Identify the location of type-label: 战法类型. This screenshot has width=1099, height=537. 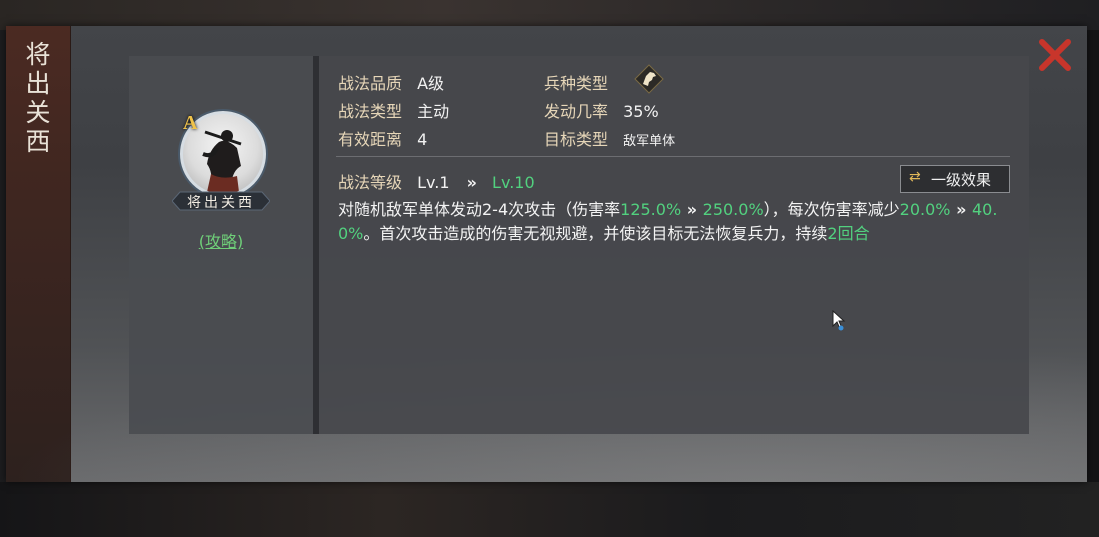
(370, 111).